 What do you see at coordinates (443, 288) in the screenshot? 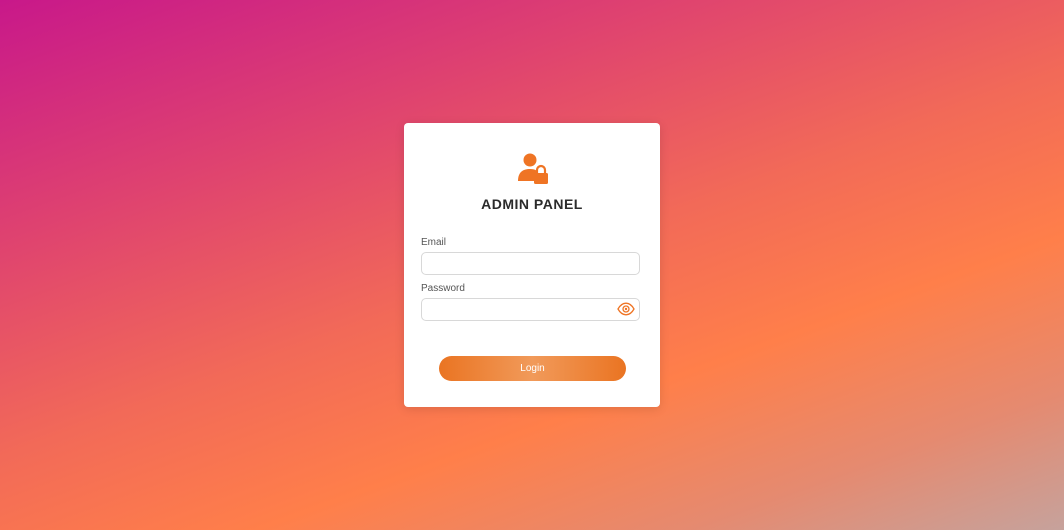
I see `password-label: Password` at bounding box center [443, 288].